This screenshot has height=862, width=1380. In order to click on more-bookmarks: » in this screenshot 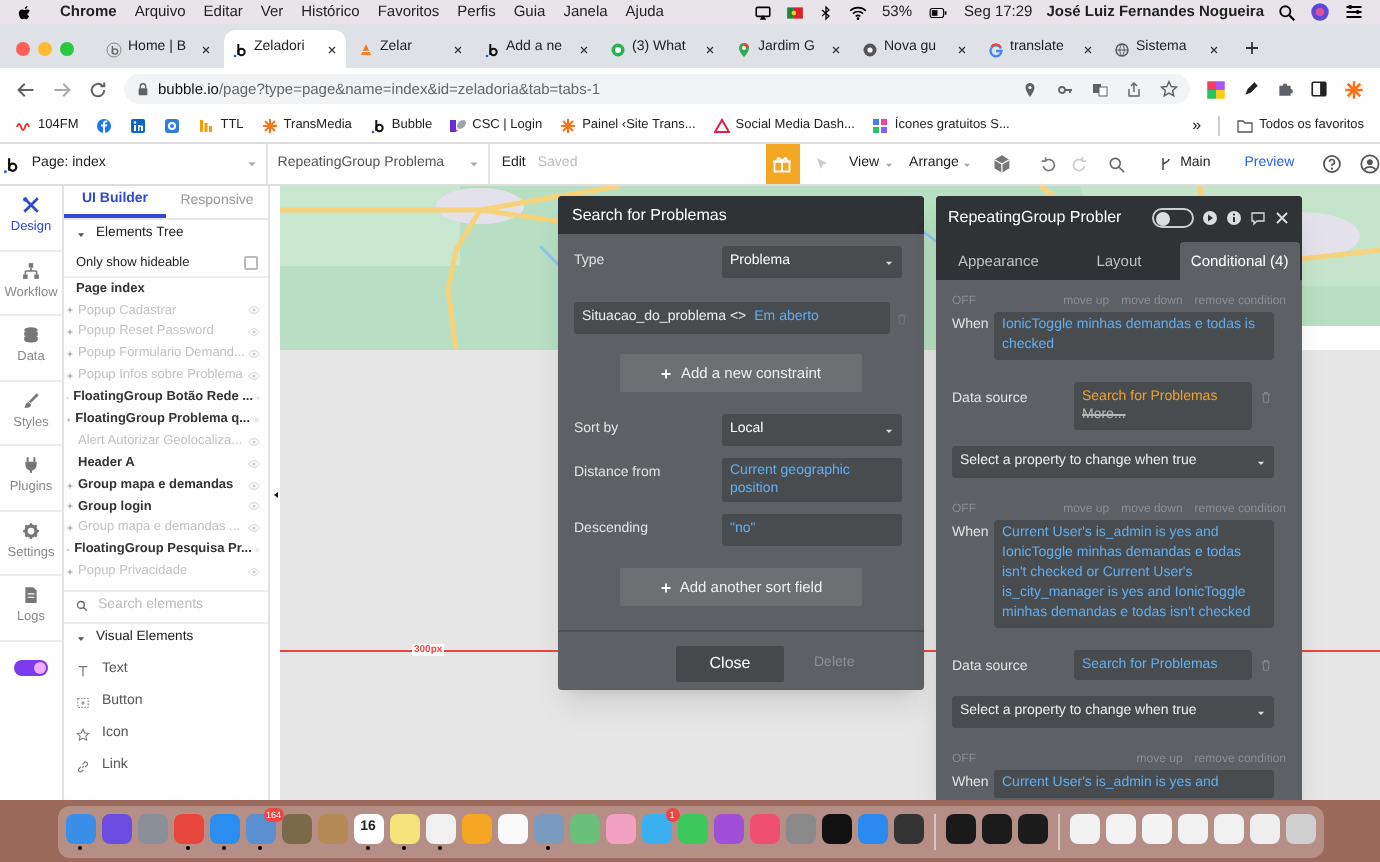, I will do `click(1197, 126)`.